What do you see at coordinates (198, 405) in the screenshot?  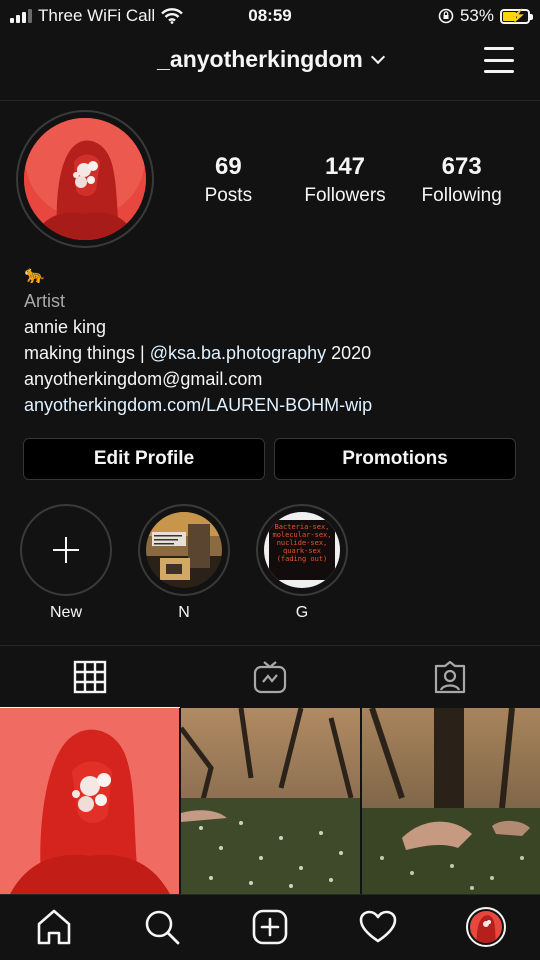 I see `bio-website-link: anyotherkingdom.com/LAUREN-BOHM-wip` at bounding box center [198, 405].